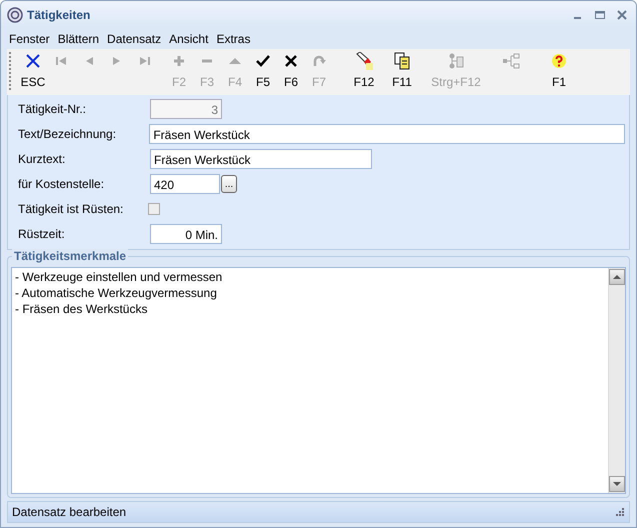 The width and height of the screenshot is (637, 528). I want to click on branch-icon, so click(511, 61).